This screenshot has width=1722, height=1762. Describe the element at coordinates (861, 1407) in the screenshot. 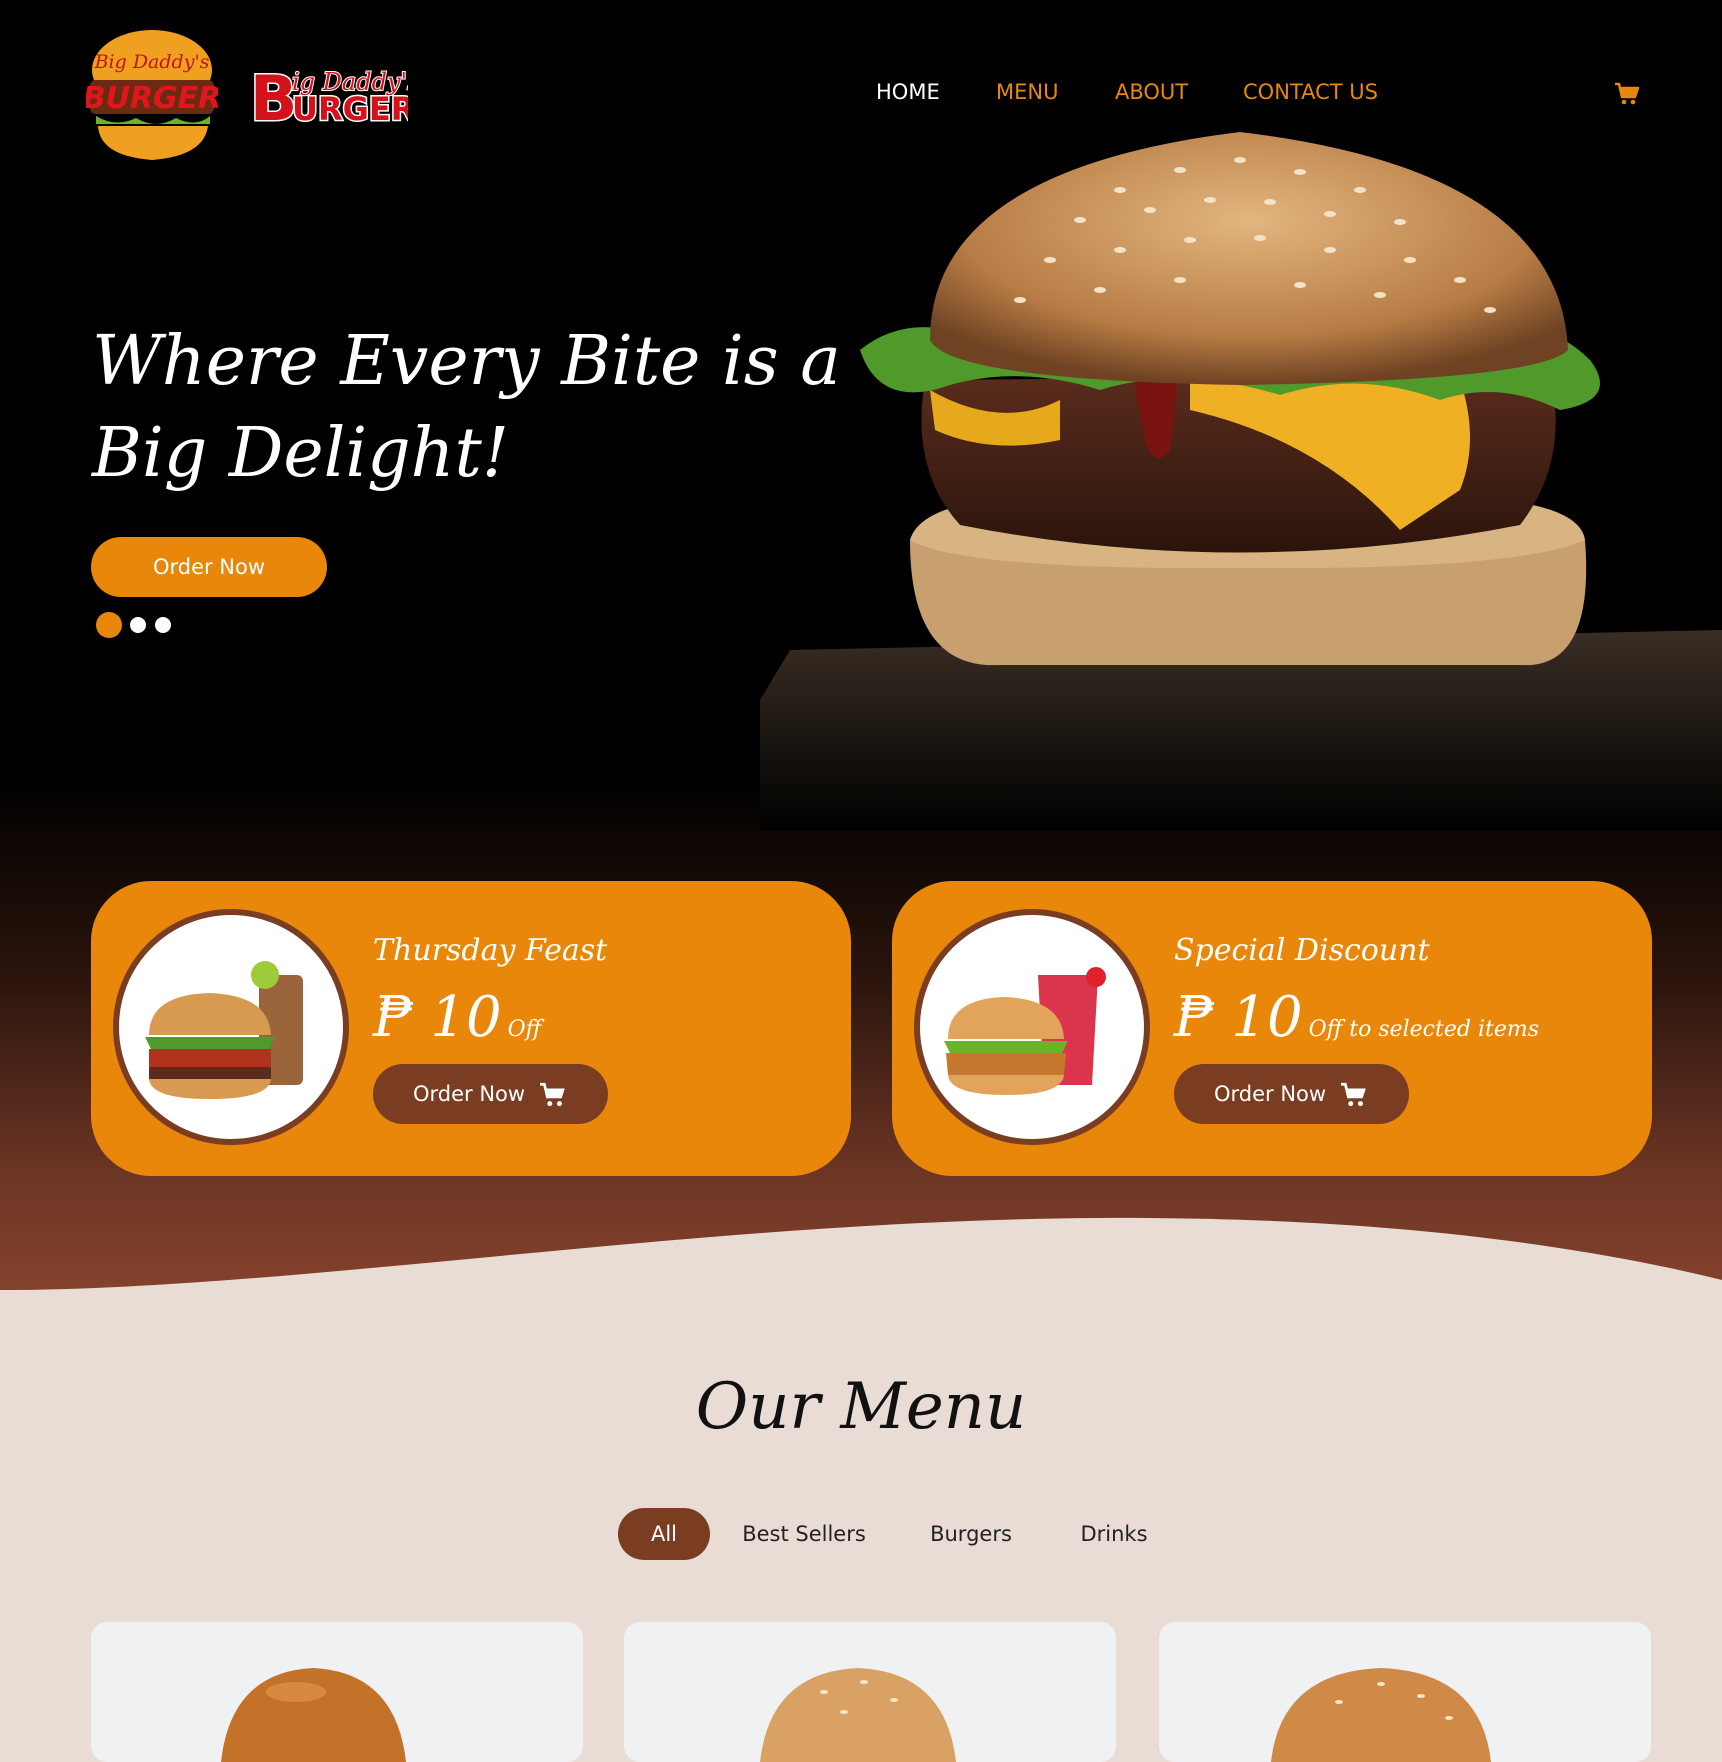

I see `menu-section-title: Our Menu` at that location.